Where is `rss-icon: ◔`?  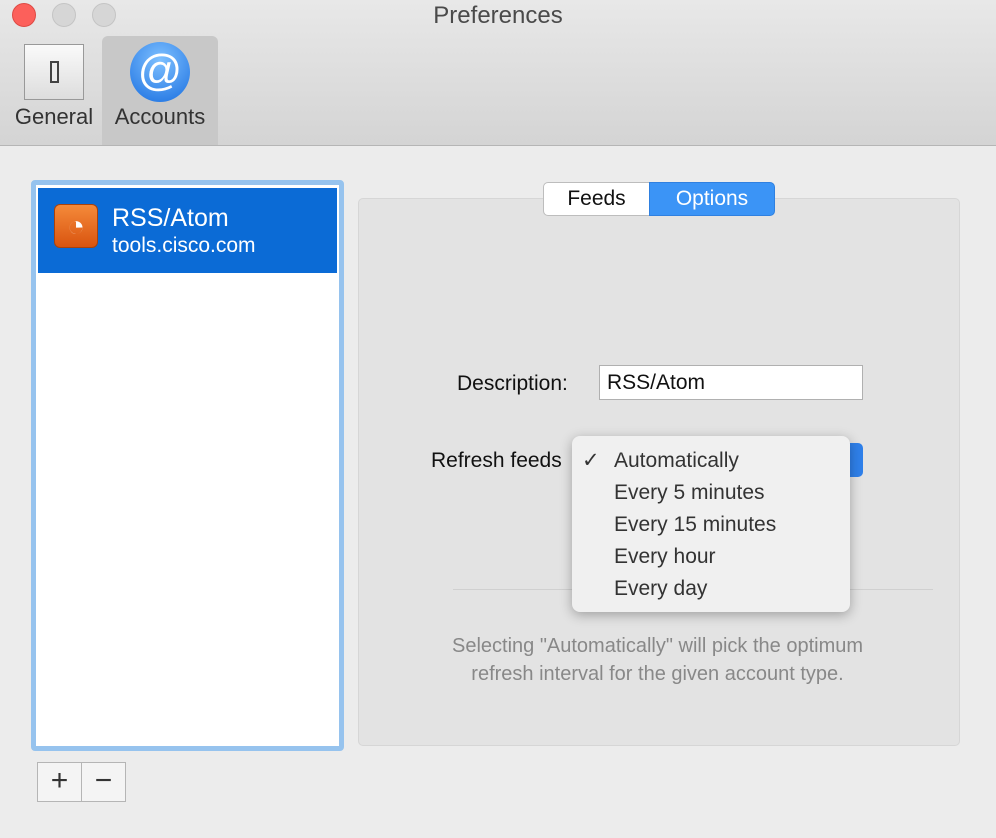
rss-icon: ◔ is located at coordinates (76, 226).